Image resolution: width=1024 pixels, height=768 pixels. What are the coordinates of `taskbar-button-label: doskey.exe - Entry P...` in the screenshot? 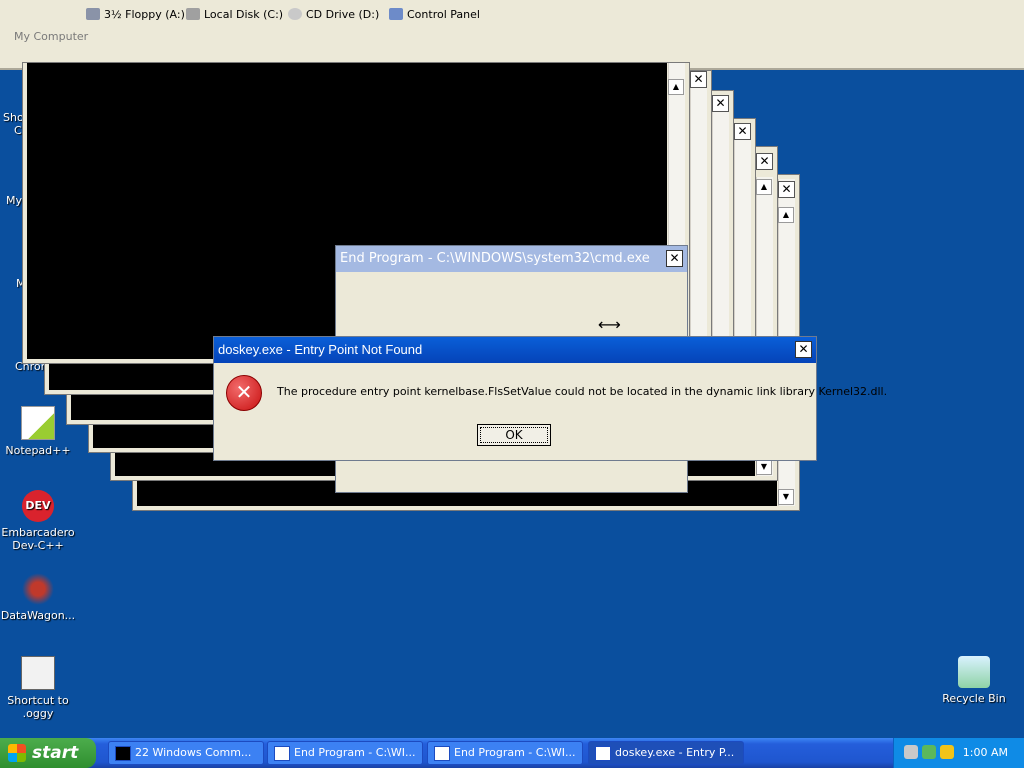 It's located at (675, 752).